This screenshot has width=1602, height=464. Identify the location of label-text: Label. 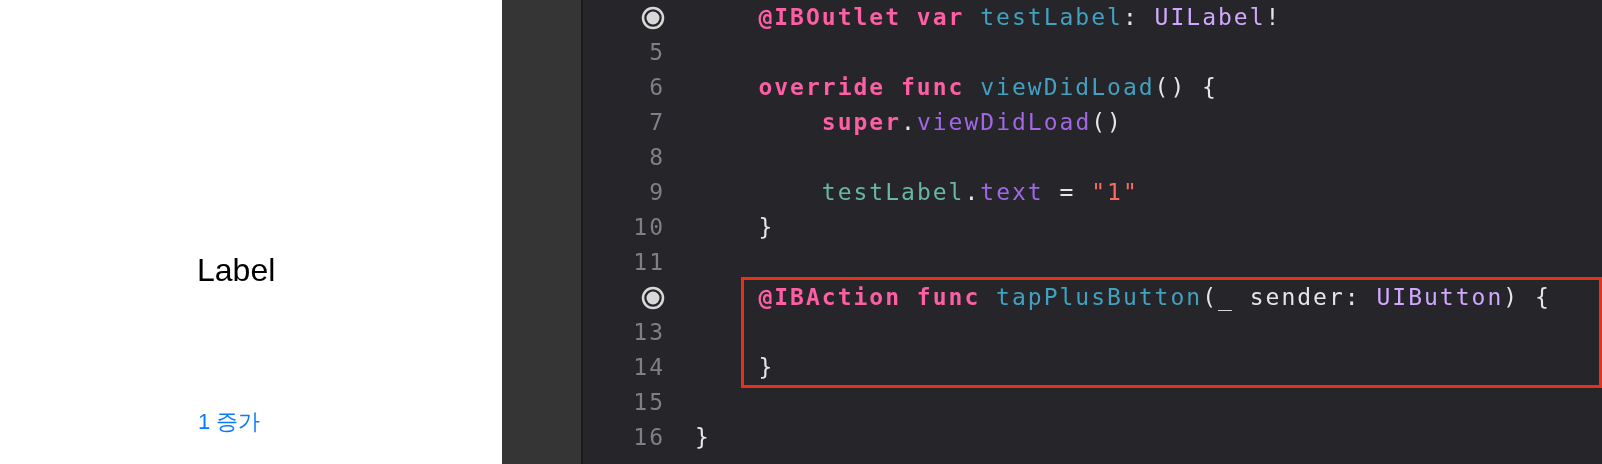
(236, 270).